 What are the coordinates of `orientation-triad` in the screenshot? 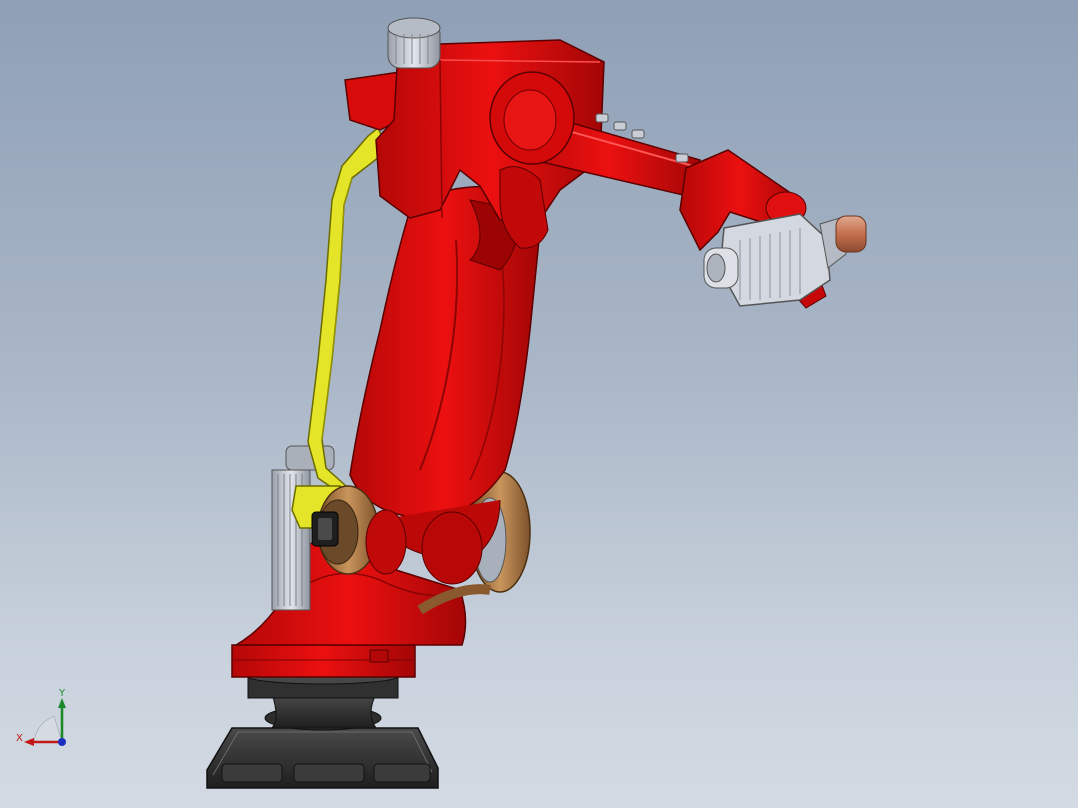 It's located at (45, 721).